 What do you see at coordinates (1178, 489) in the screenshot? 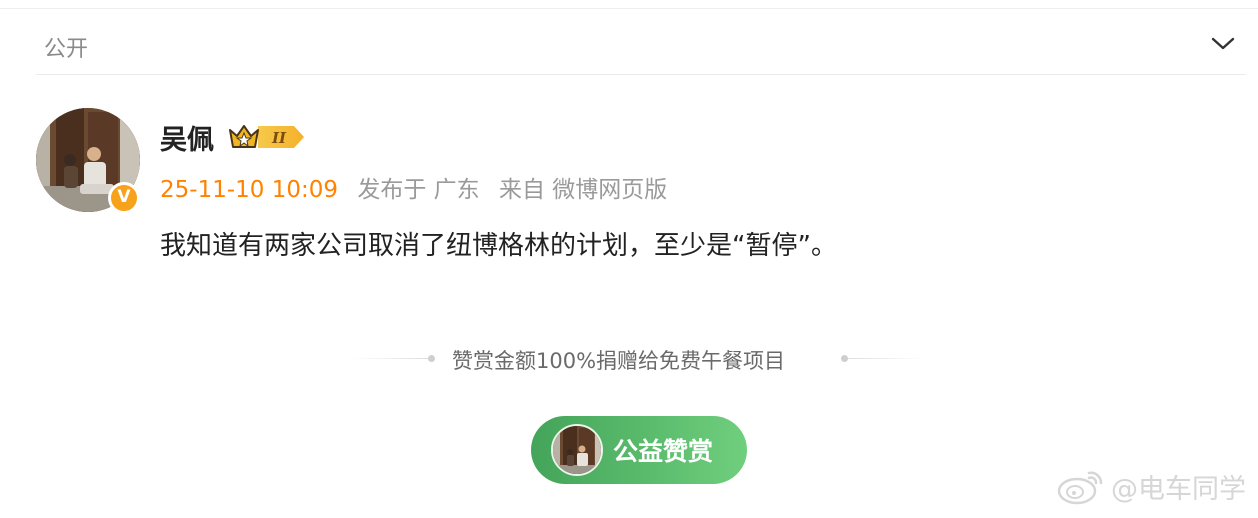
I see `watermark-text: @电车同学` at bounding box center [1178, 489].